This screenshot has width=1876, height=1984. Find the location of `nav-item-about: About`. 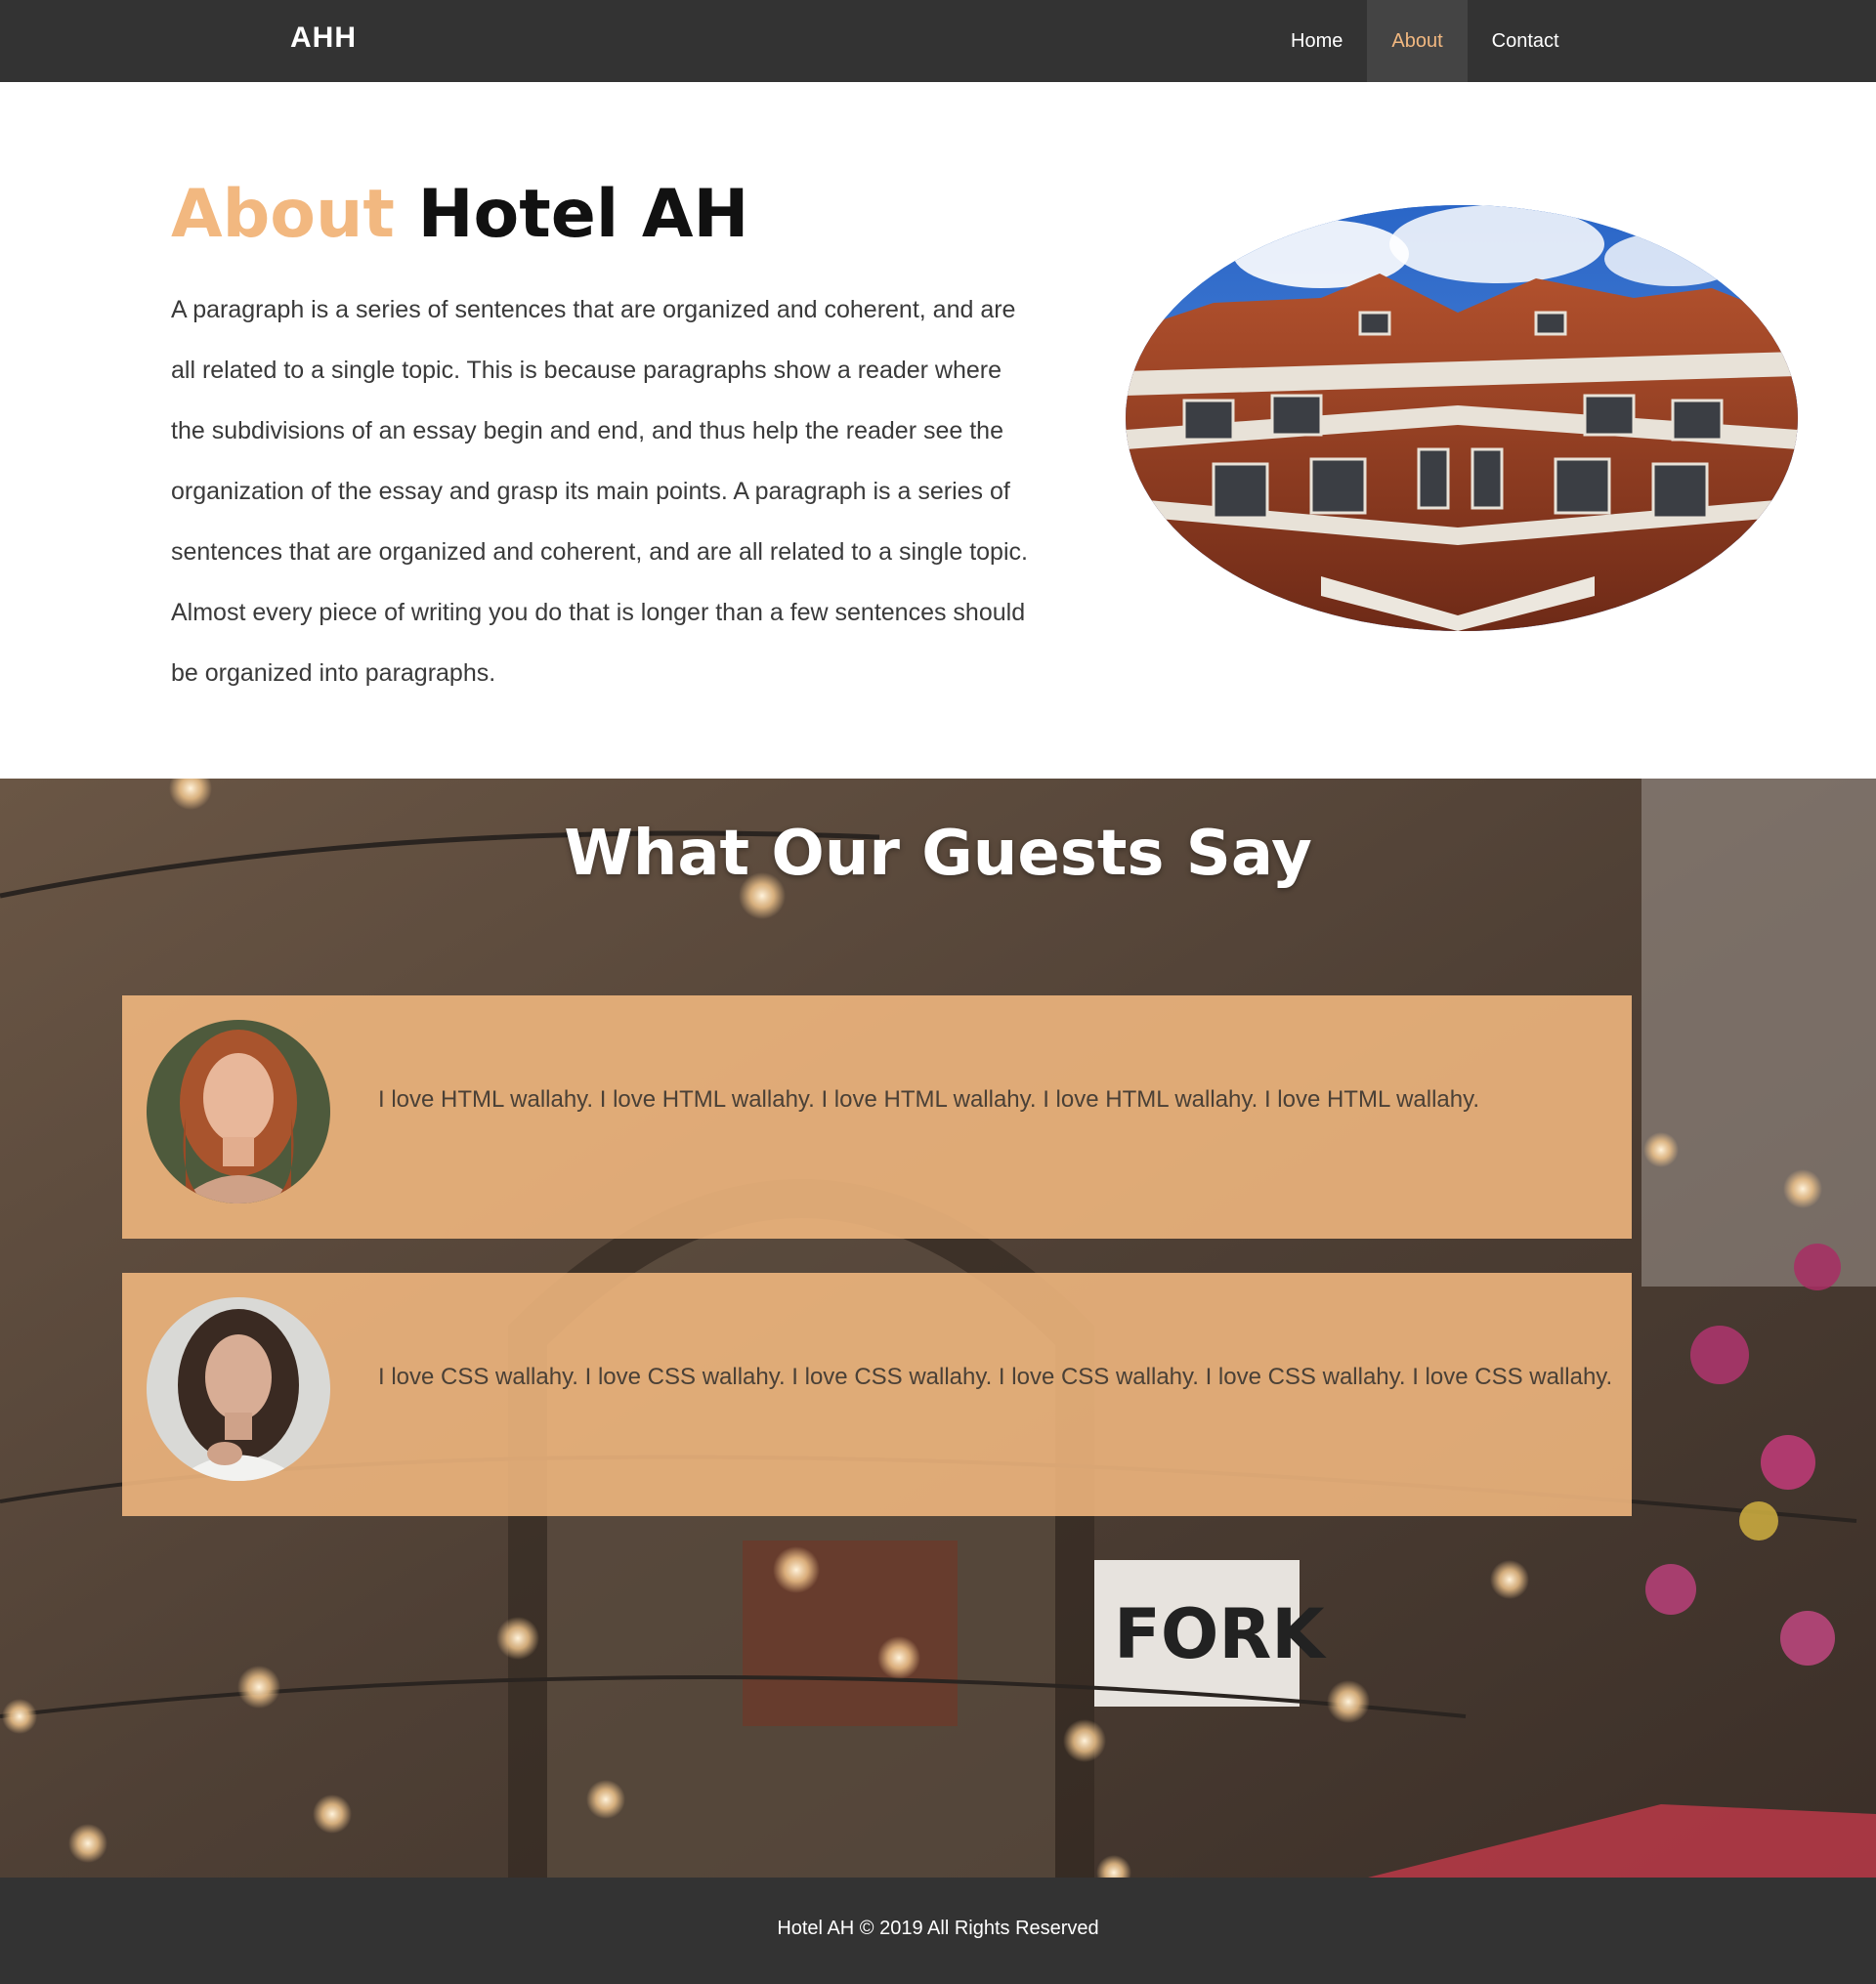

nav-item-about: About is located at coordinates (1417, 41).